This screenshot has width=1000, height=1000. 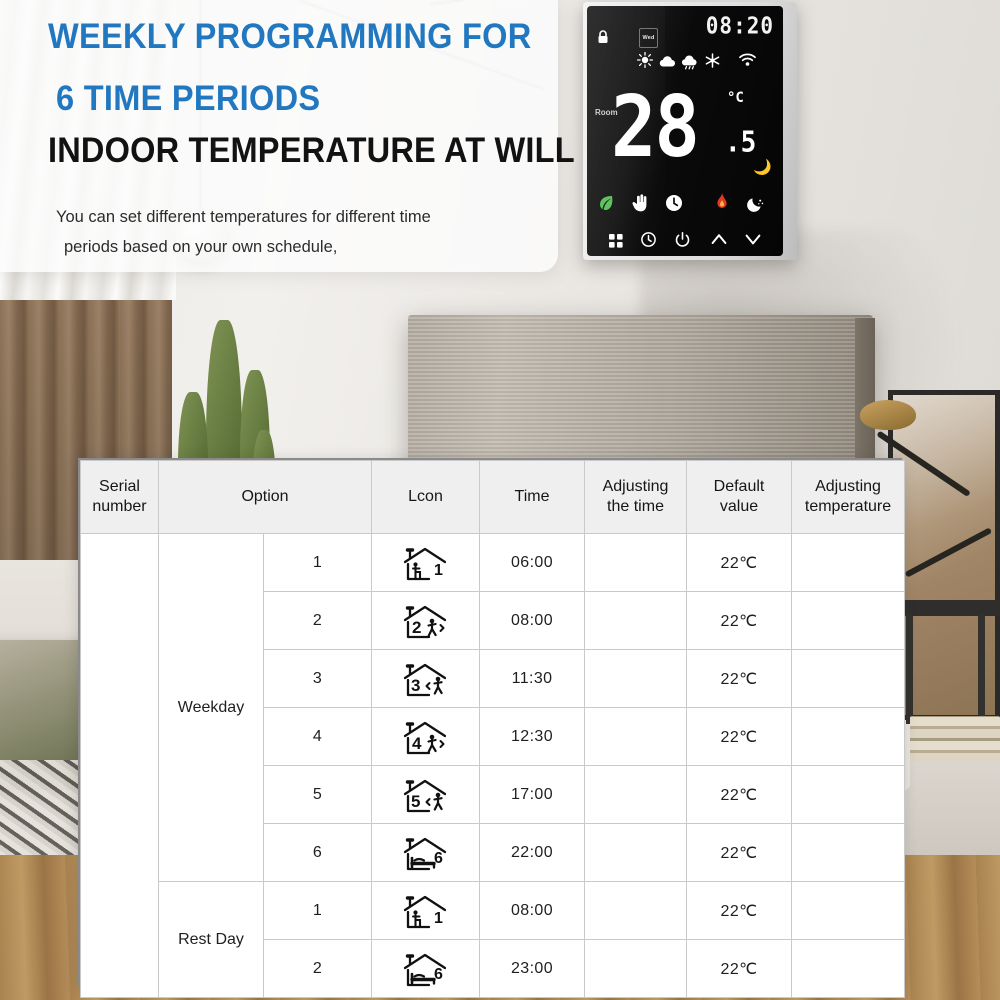 I want to click on icon-cell: 3, so click(x=426, y=678).